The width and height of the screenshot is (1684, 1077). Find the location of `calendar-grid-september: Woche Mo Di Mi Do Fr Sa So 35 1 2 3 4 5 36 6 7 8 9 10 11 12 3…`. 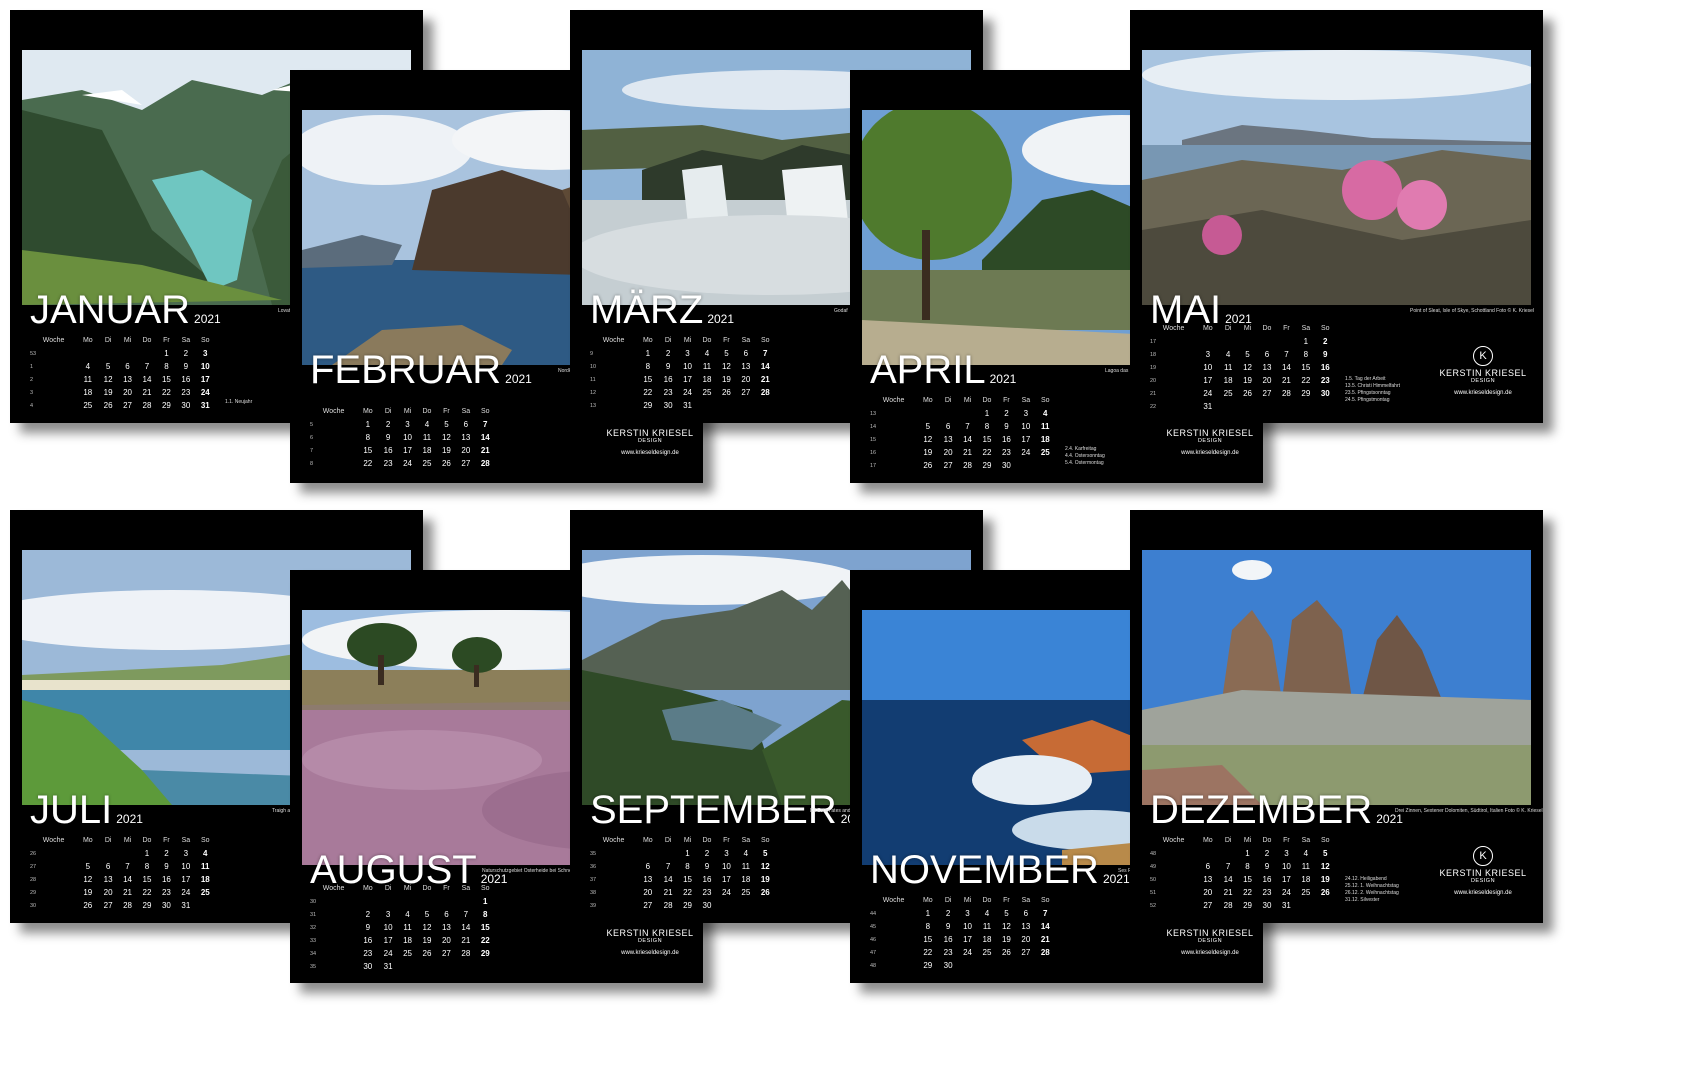

calendar-grid-september: Woche Mo Di Mi Do Fr Sa So 35 1 2 3 4 5 36 6 7 8 9 10 11 12 3… is located at coordinates (682, 873).